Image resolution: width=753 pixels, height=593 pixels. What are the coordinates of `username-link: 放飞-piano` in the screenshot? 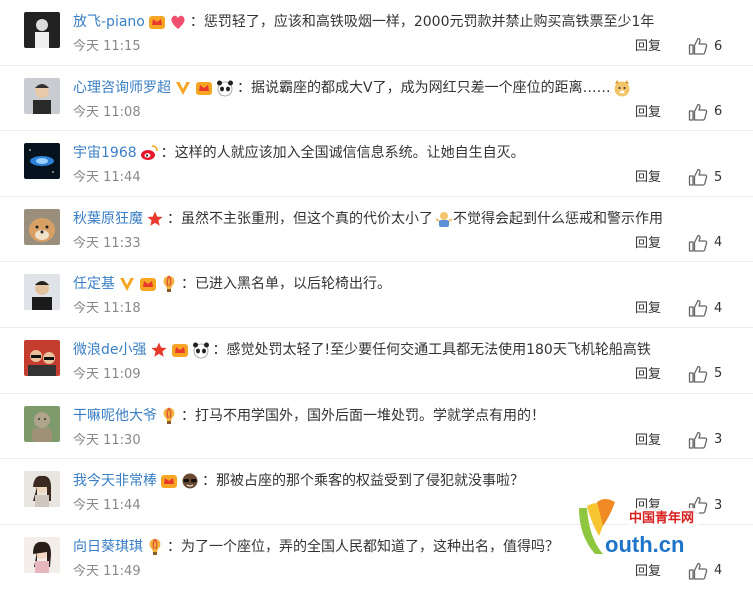 It's located at (109, 22).